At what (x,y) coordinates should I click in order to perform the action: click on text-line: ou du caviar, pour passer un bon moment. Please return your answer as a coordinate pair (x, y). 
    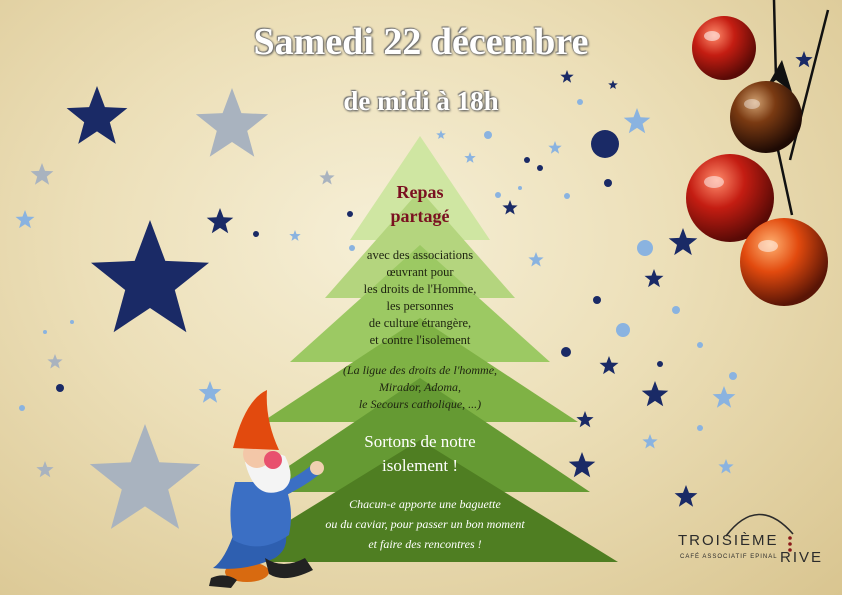
    Looking at the image, I should click on (425, 524).